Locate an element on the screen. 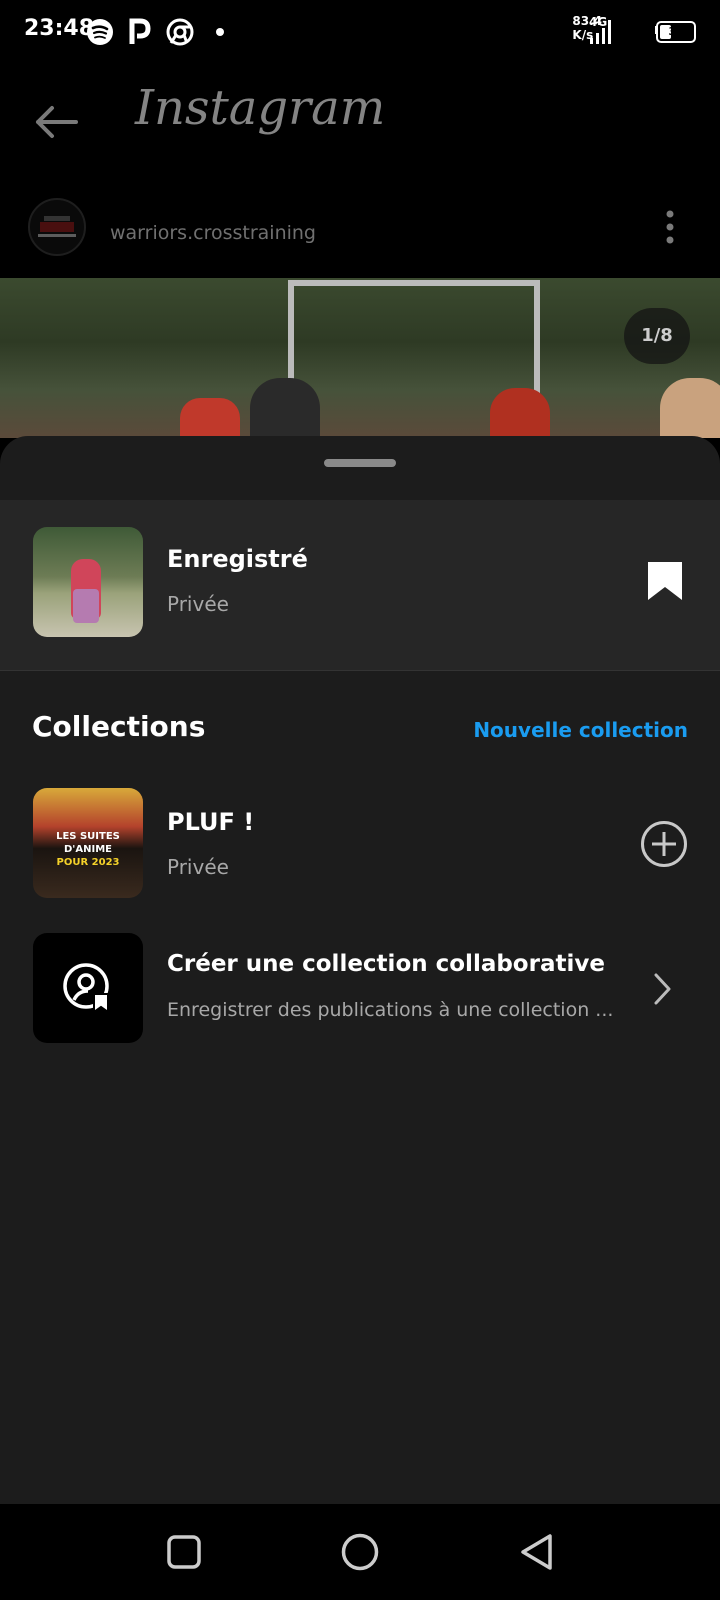 This screenshot has height=1600, width=720. battery-tip is located at coordinates (656, 30).